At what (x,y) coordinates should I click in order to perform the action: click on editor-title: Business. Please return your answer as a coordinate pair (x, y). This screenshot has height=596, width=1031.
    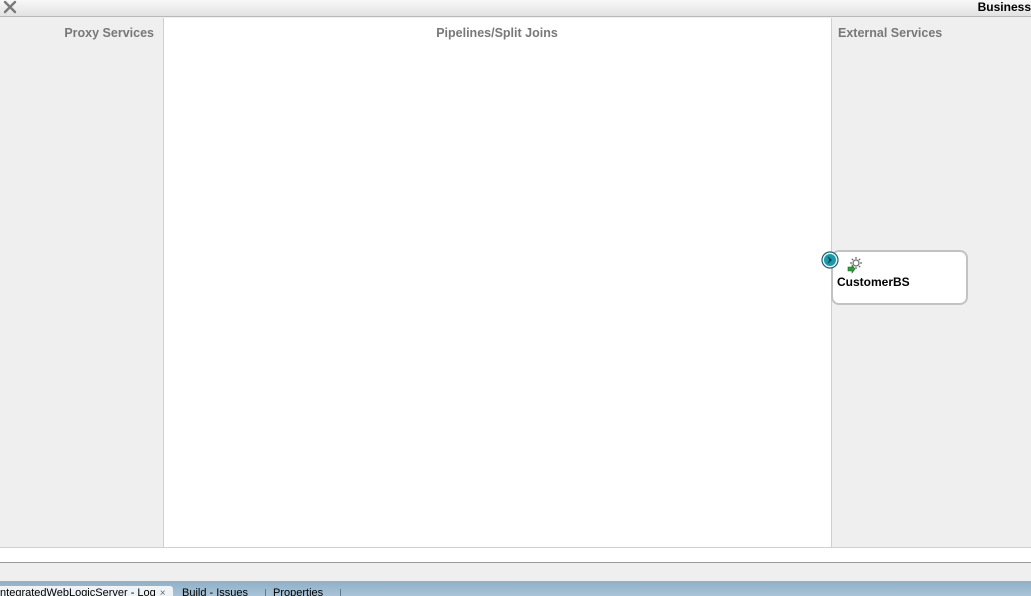
    Looking at the image, I should click on (1004, 7).